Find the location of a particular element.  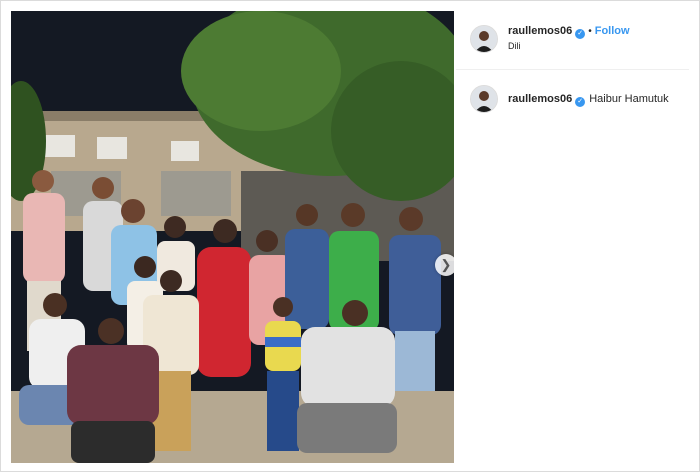

post-header: raullemos06 ✓ • Follow Dili is located at coordinates (572, 40).